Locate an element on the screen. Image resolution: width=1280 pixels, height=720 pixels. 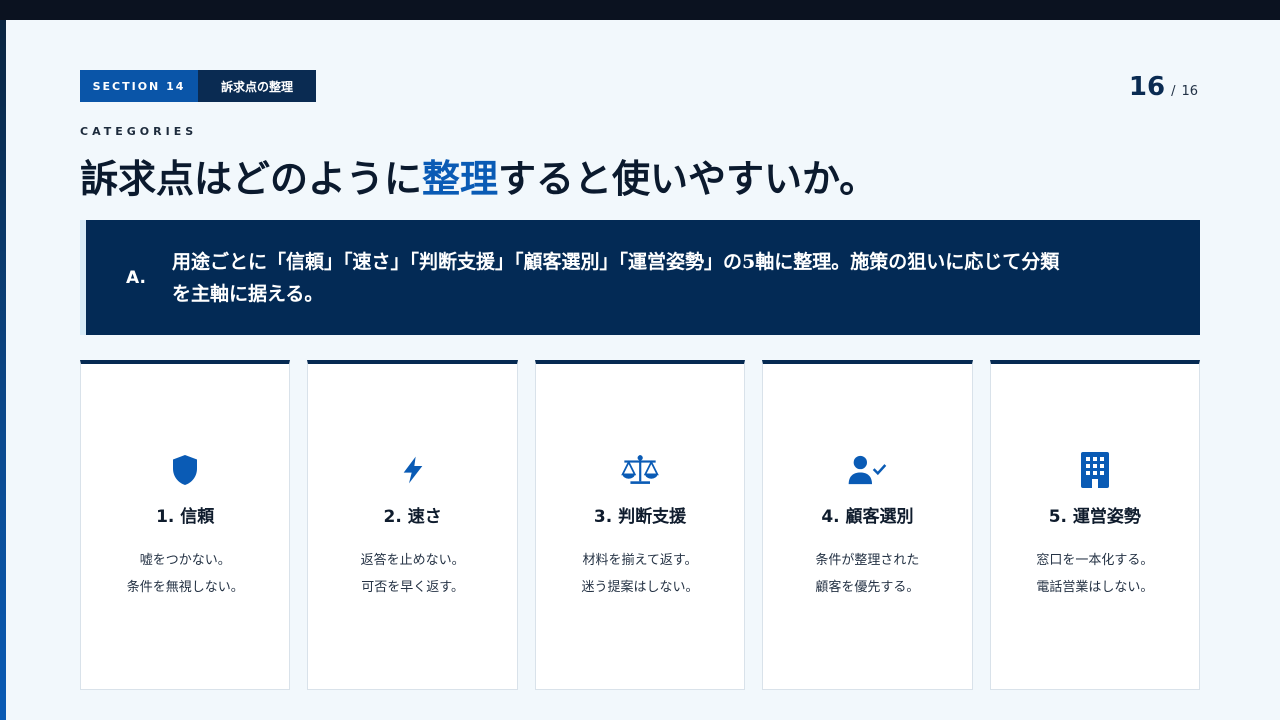
card-decision-support: 3. 判断支援 材料を揃えて返す。 迷う提案はしない。 is located at coordinates (640, 525).